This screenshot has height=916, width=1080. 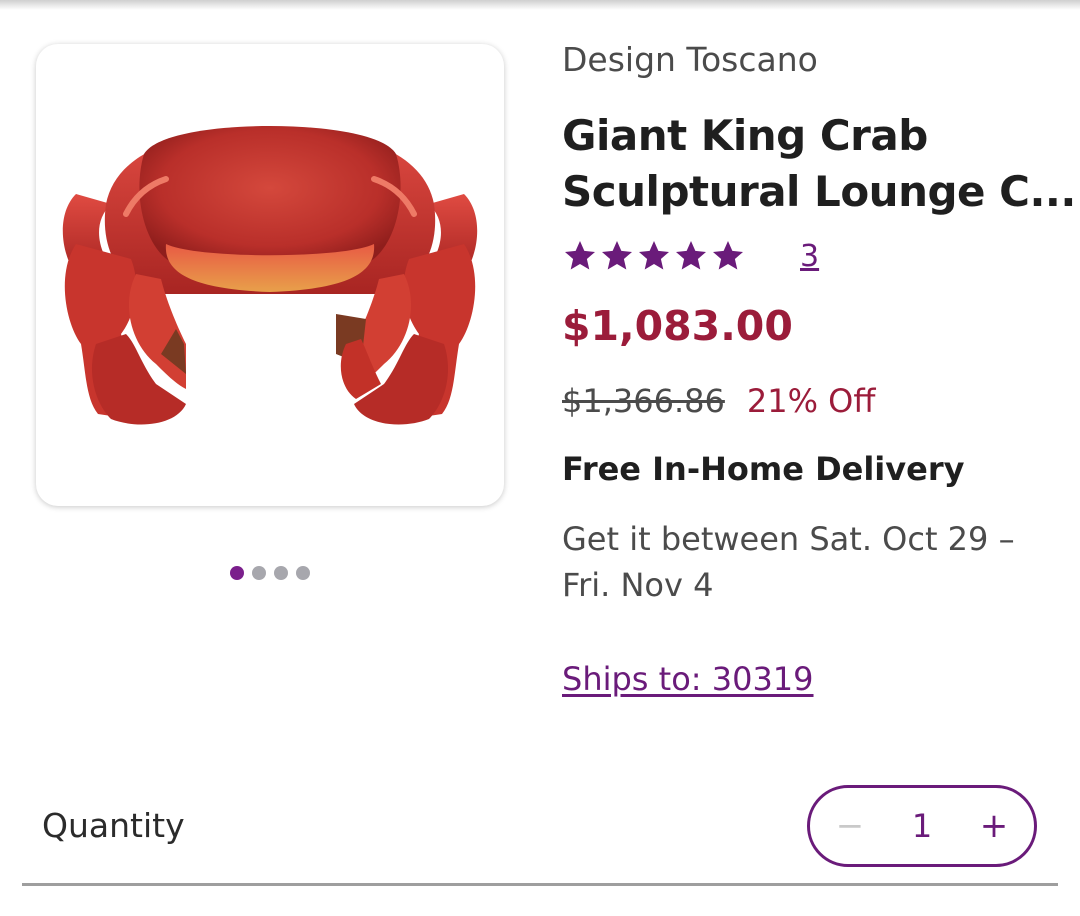 What do you see at coordinates (677, 326) in the screenshot?
I see `sale-price: $1,083.00` at bounding box center [677, 326].